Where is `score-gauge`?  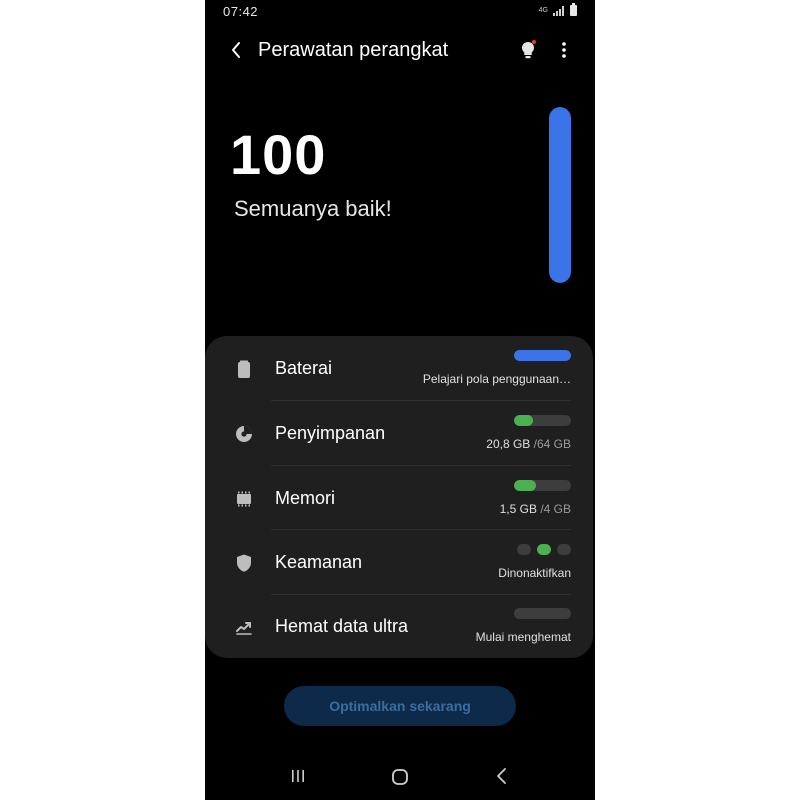
score-gauge is located at coordinates (560, 195).